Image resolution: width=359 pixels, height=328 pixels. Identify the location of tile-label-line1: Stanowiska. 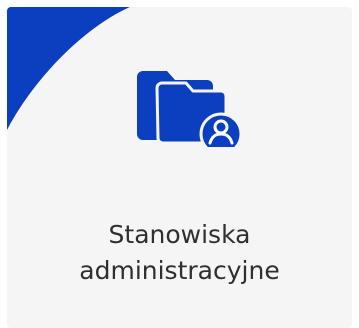
(179, 234).